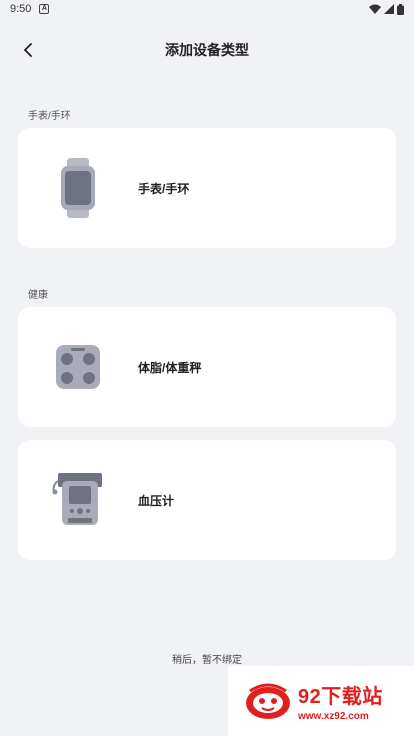  What do you see at coordinates (400, 9) in the screenshot?
I see `battery-icon` at bounding box center [400, 9].